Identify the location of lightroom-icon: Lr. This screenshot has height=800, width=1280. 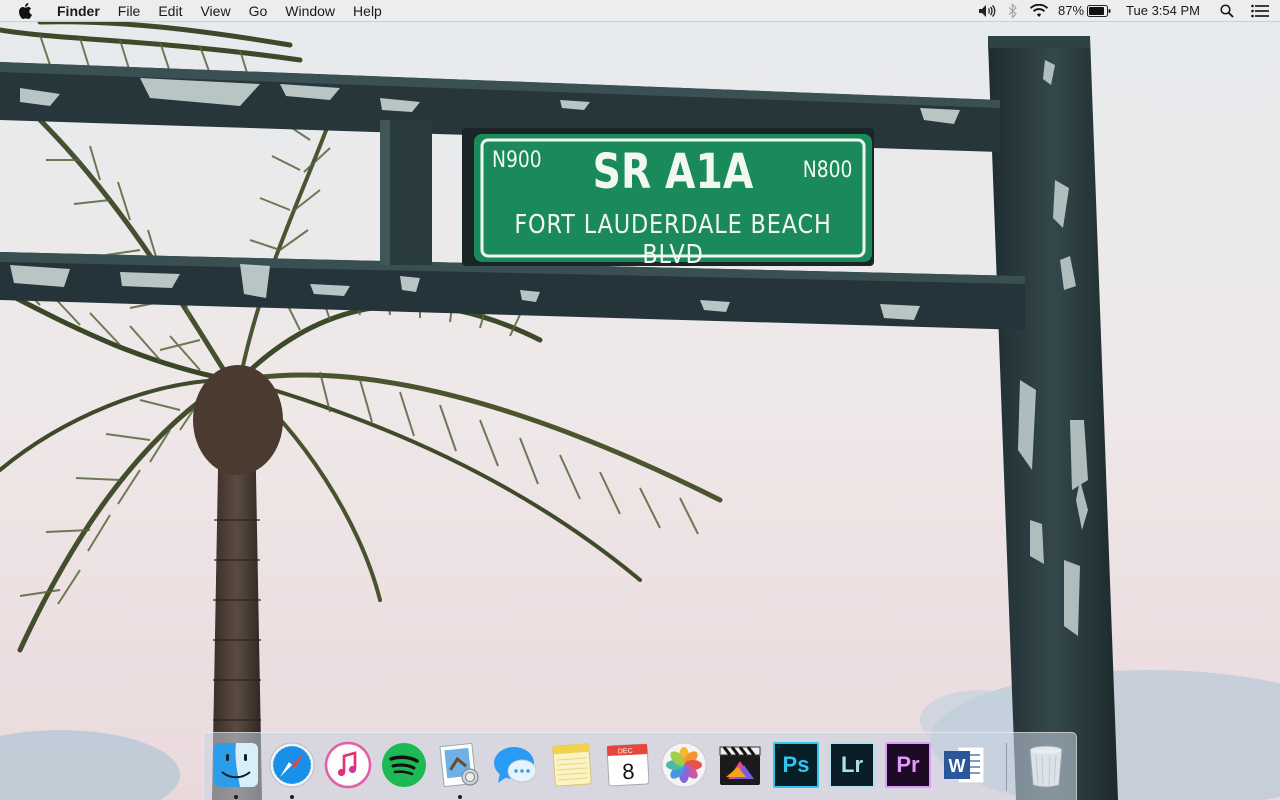
(852, 765).